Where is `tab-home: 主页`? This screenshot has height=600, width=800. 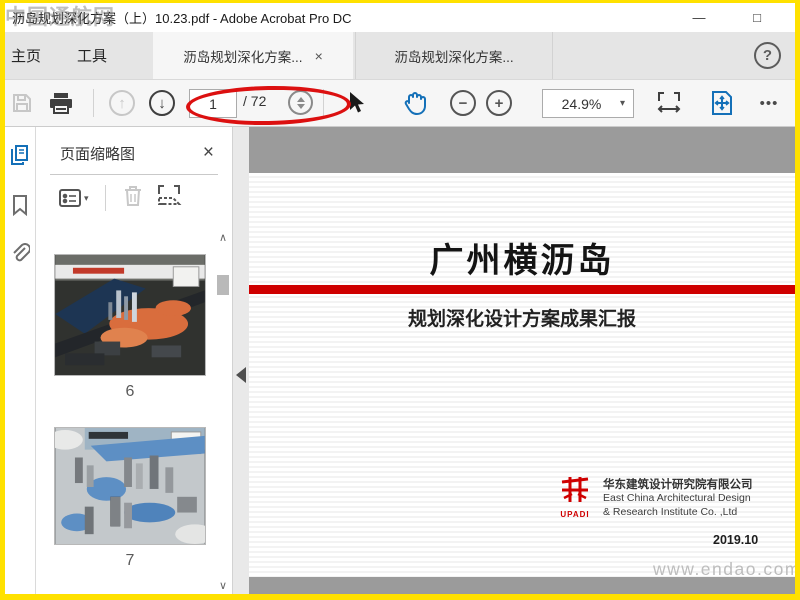 tab-home: 主页 is located at coordinates (32, 55).